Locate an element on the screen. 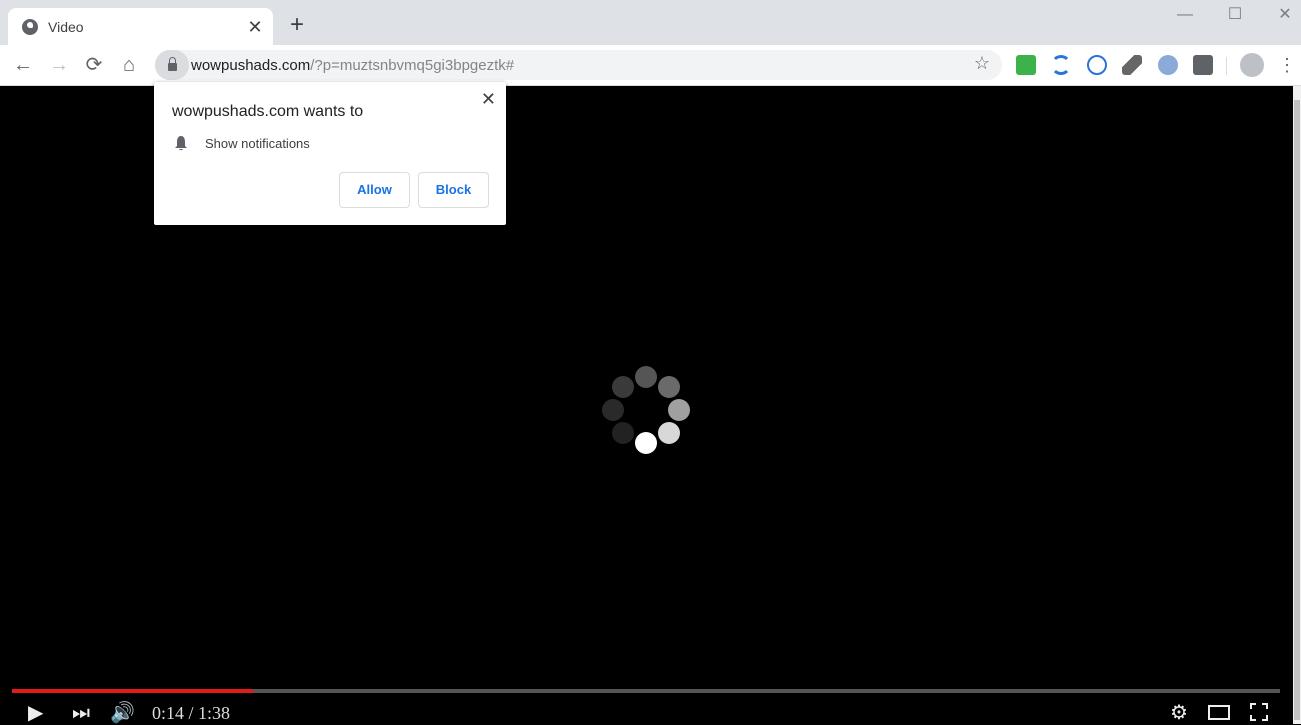  bookmark-star-icon: ☆ is located at coordinates (982, 63).